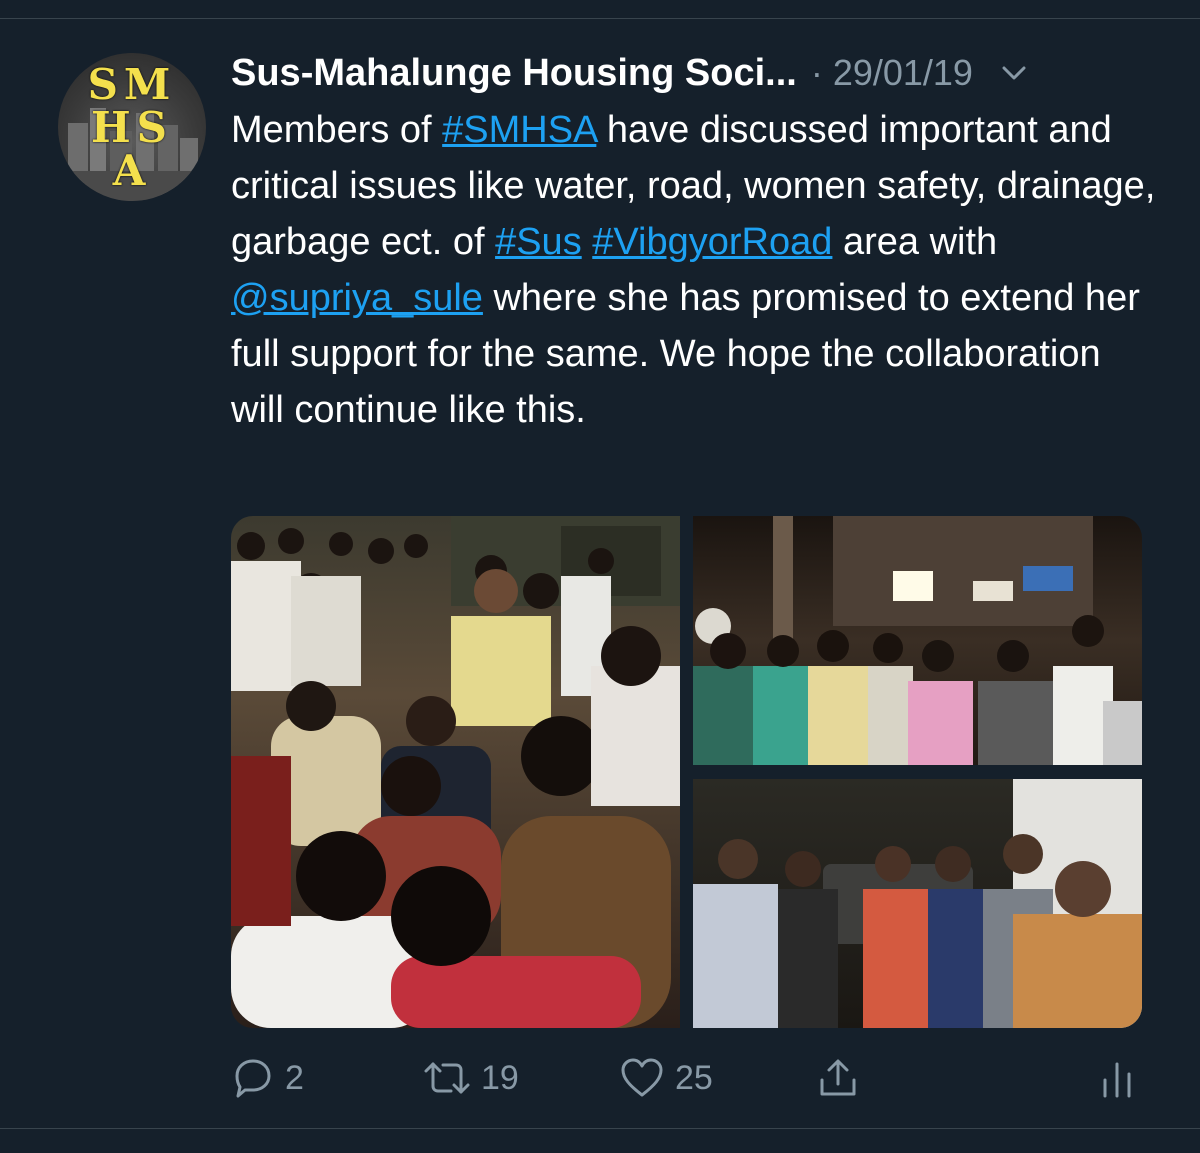 The height and width of the screenshot is (1153, 1200). I want to click on tweet-actions: 2 19 25, so click(696, 1078).